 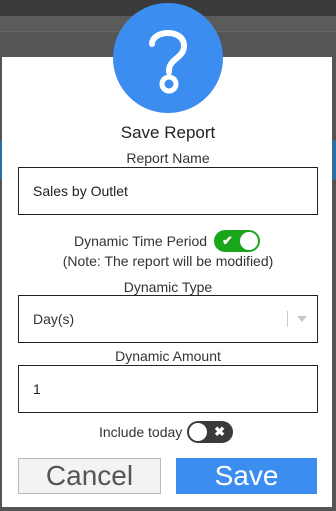 What do you see at coordinates (168, 261) in the screenshot?
I see `dynamic-time-period-note: (Note: The report will be modified)` at bounding box center [168, 261].